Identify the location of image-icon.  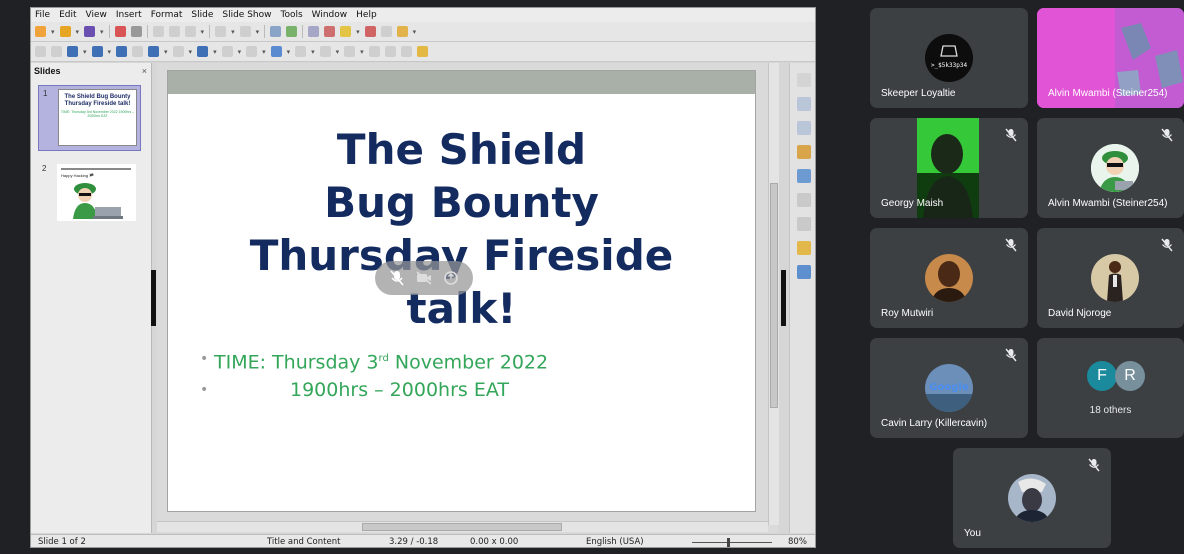
(346, 31).